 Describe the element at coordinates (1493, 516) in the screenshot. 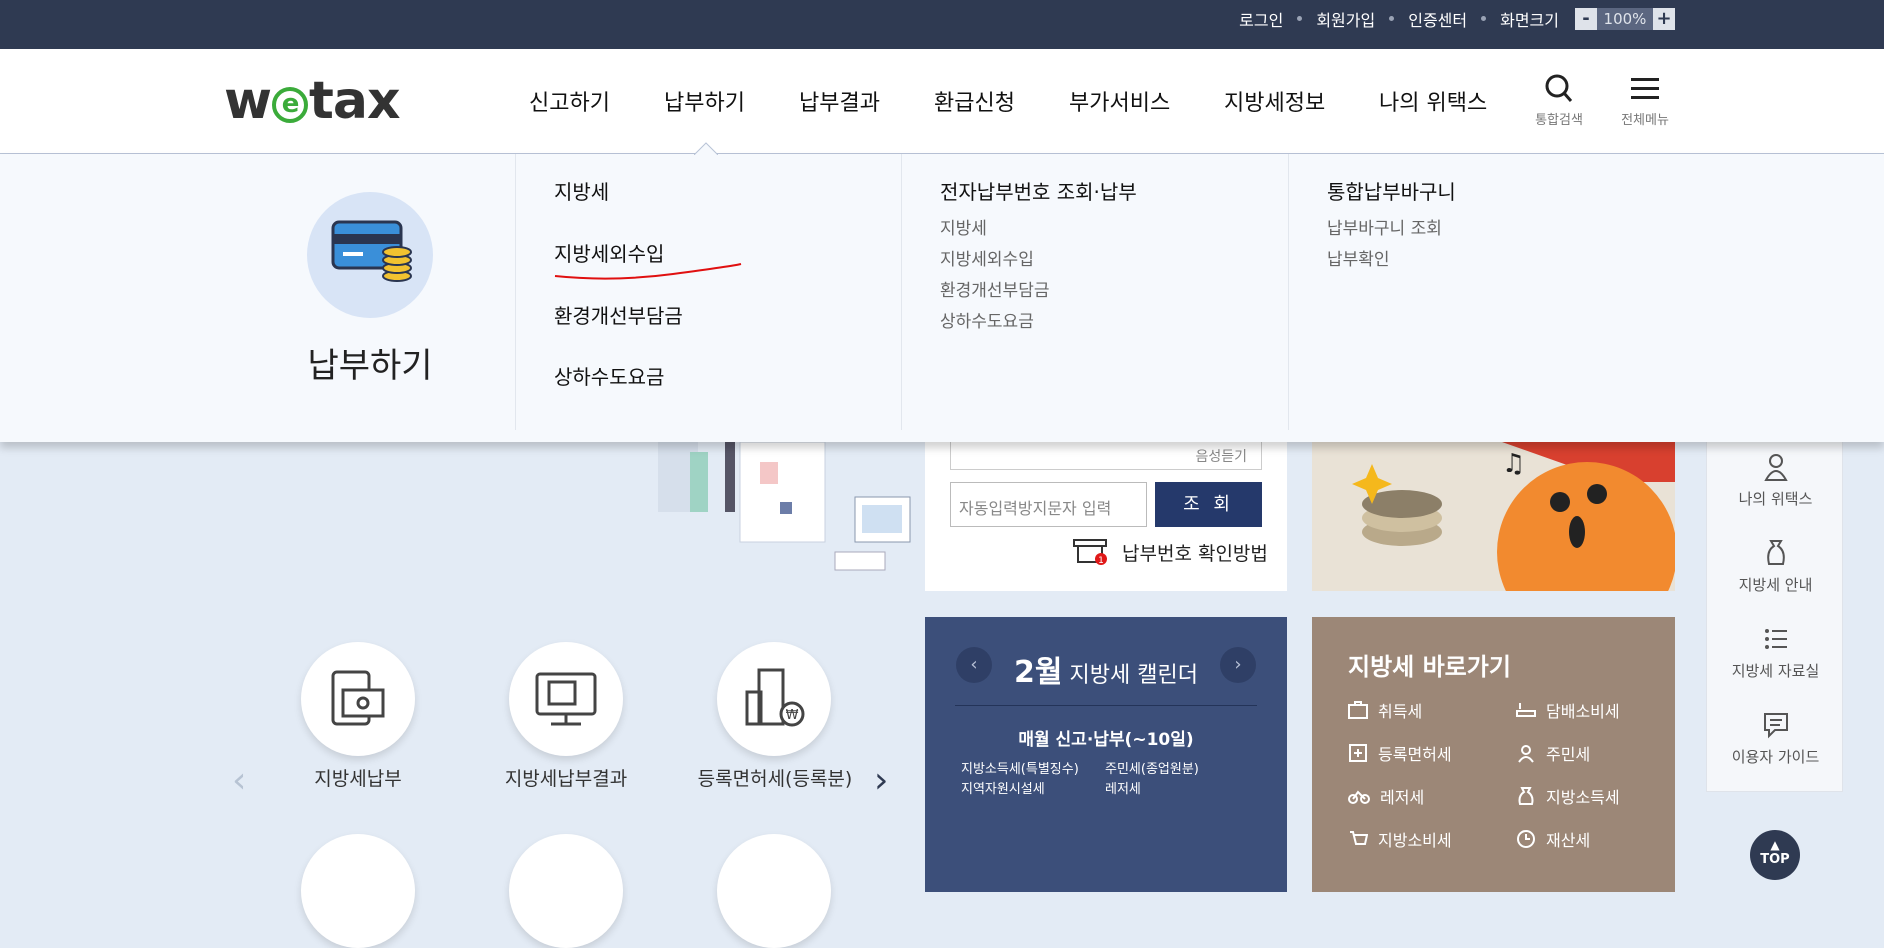

I see `promo-banner: ♫` at that location.